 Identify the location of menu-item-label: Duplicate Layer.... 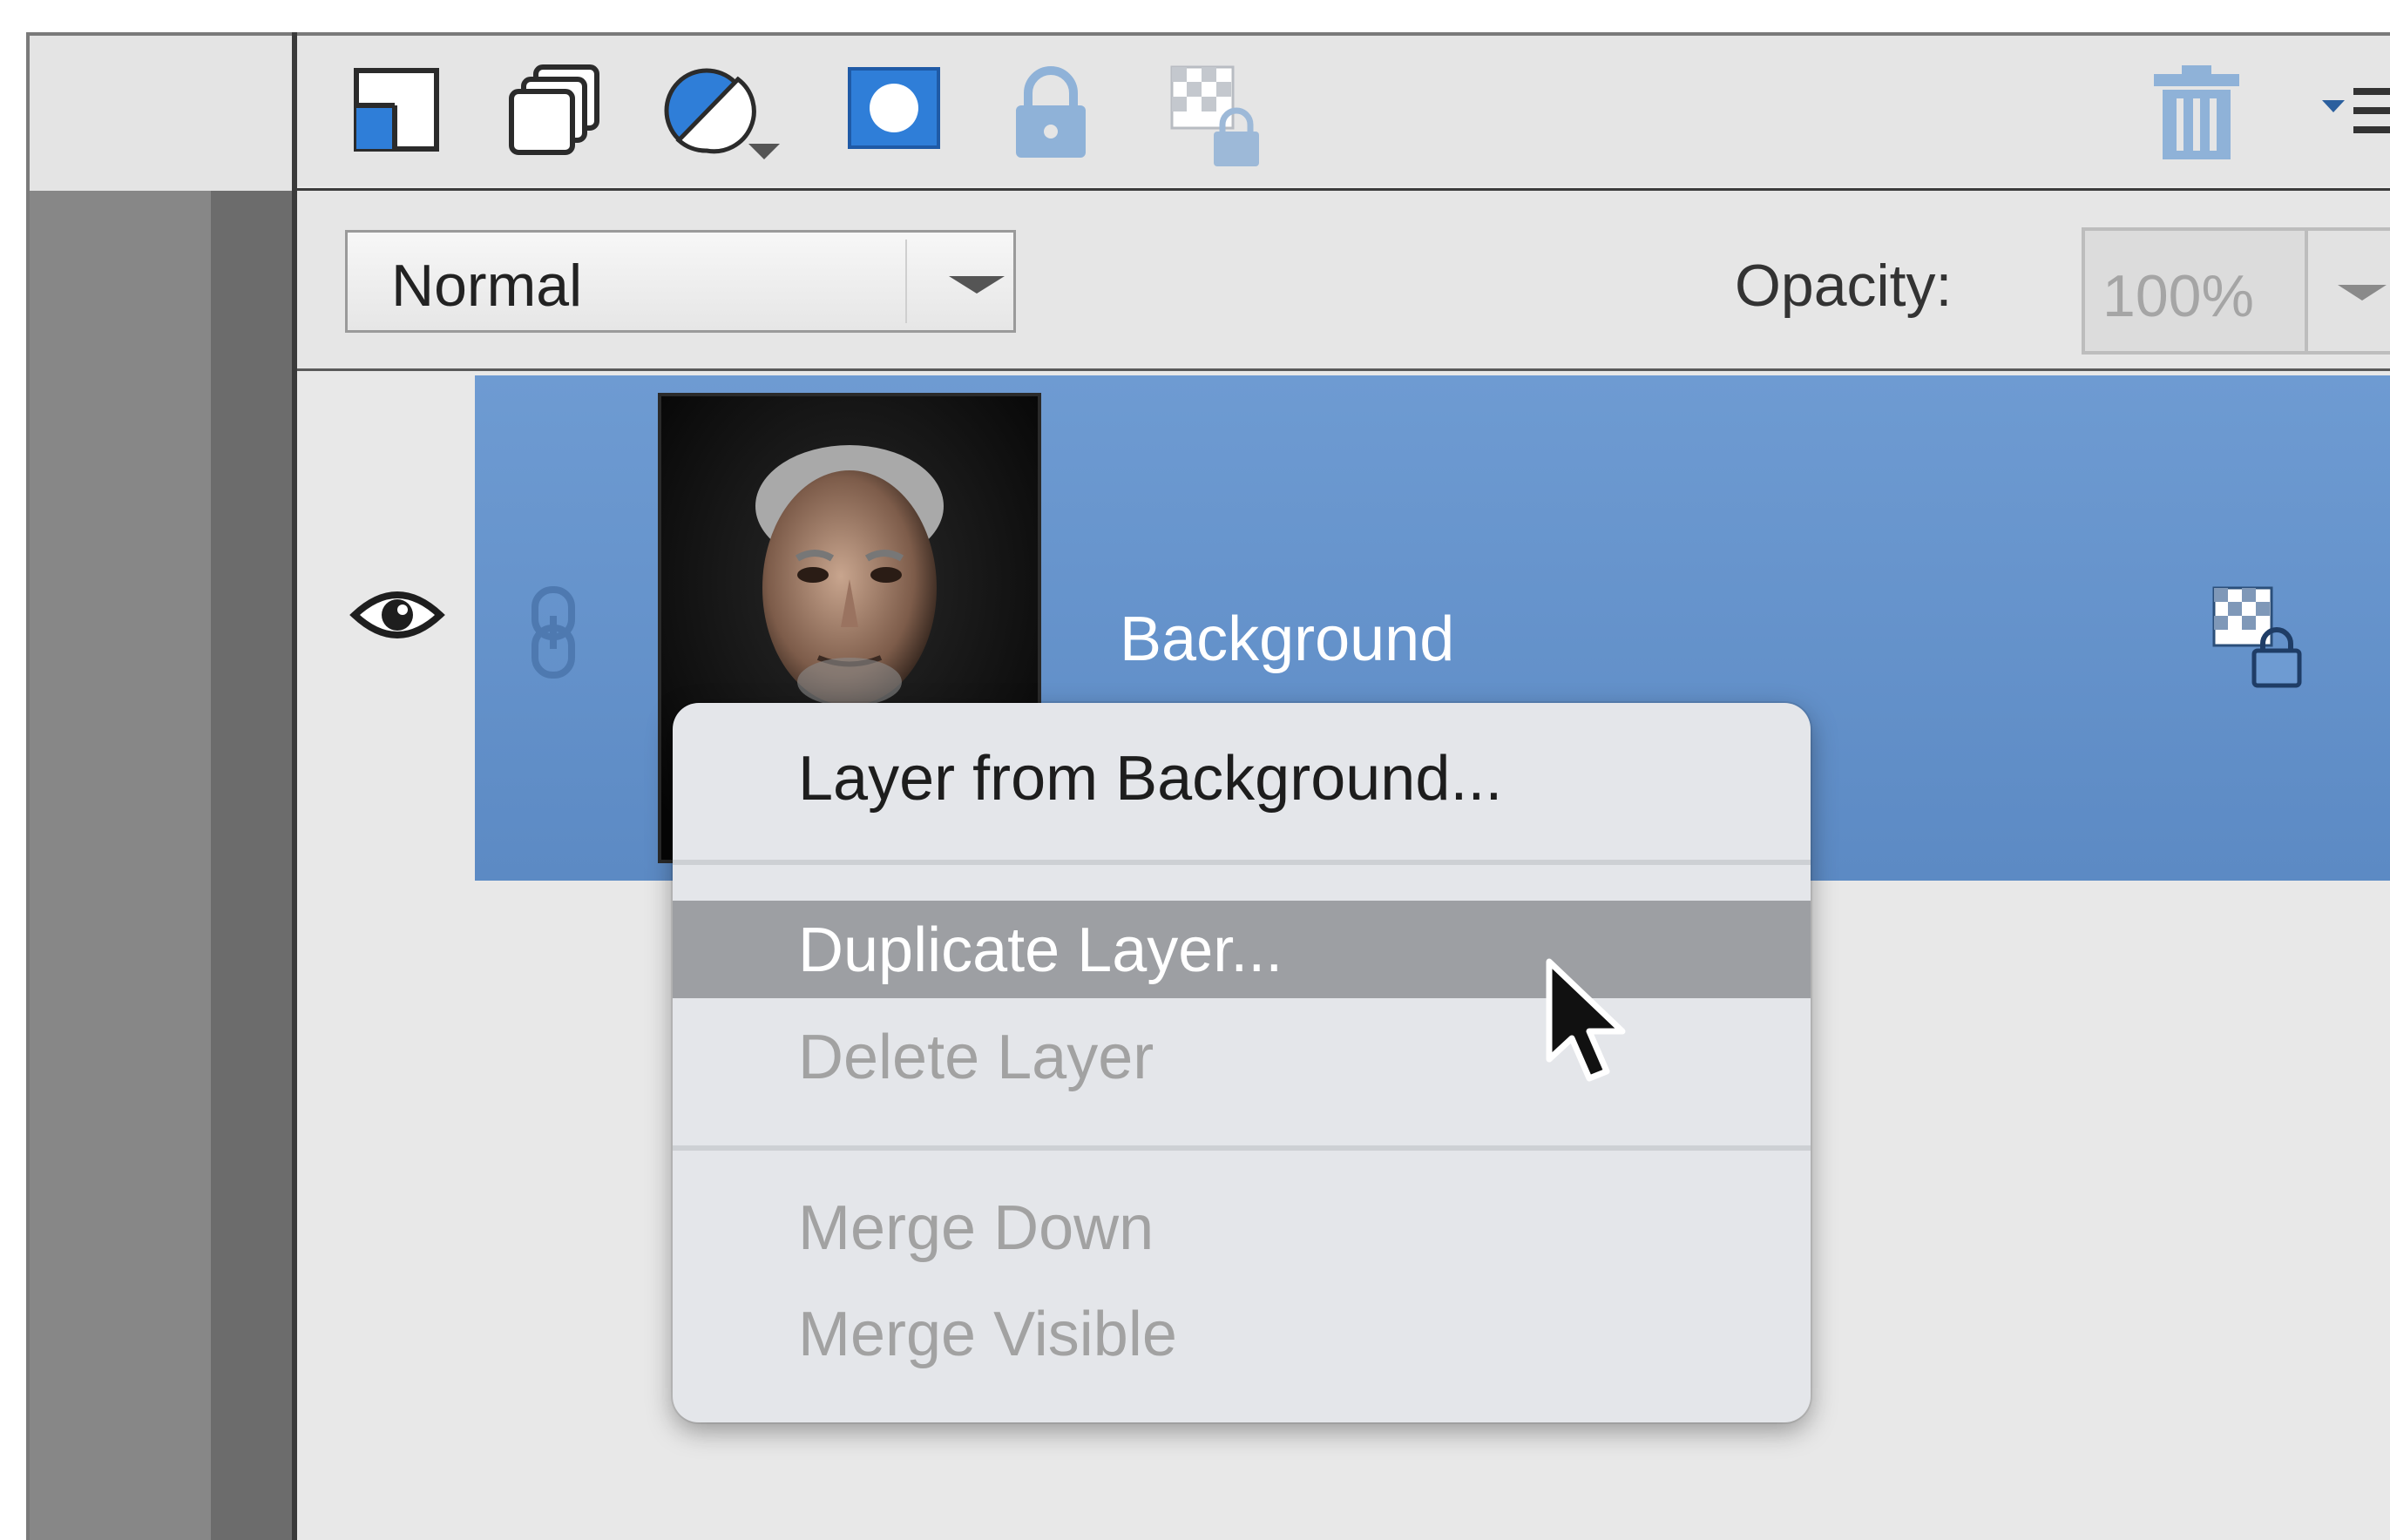
(1040, 950).